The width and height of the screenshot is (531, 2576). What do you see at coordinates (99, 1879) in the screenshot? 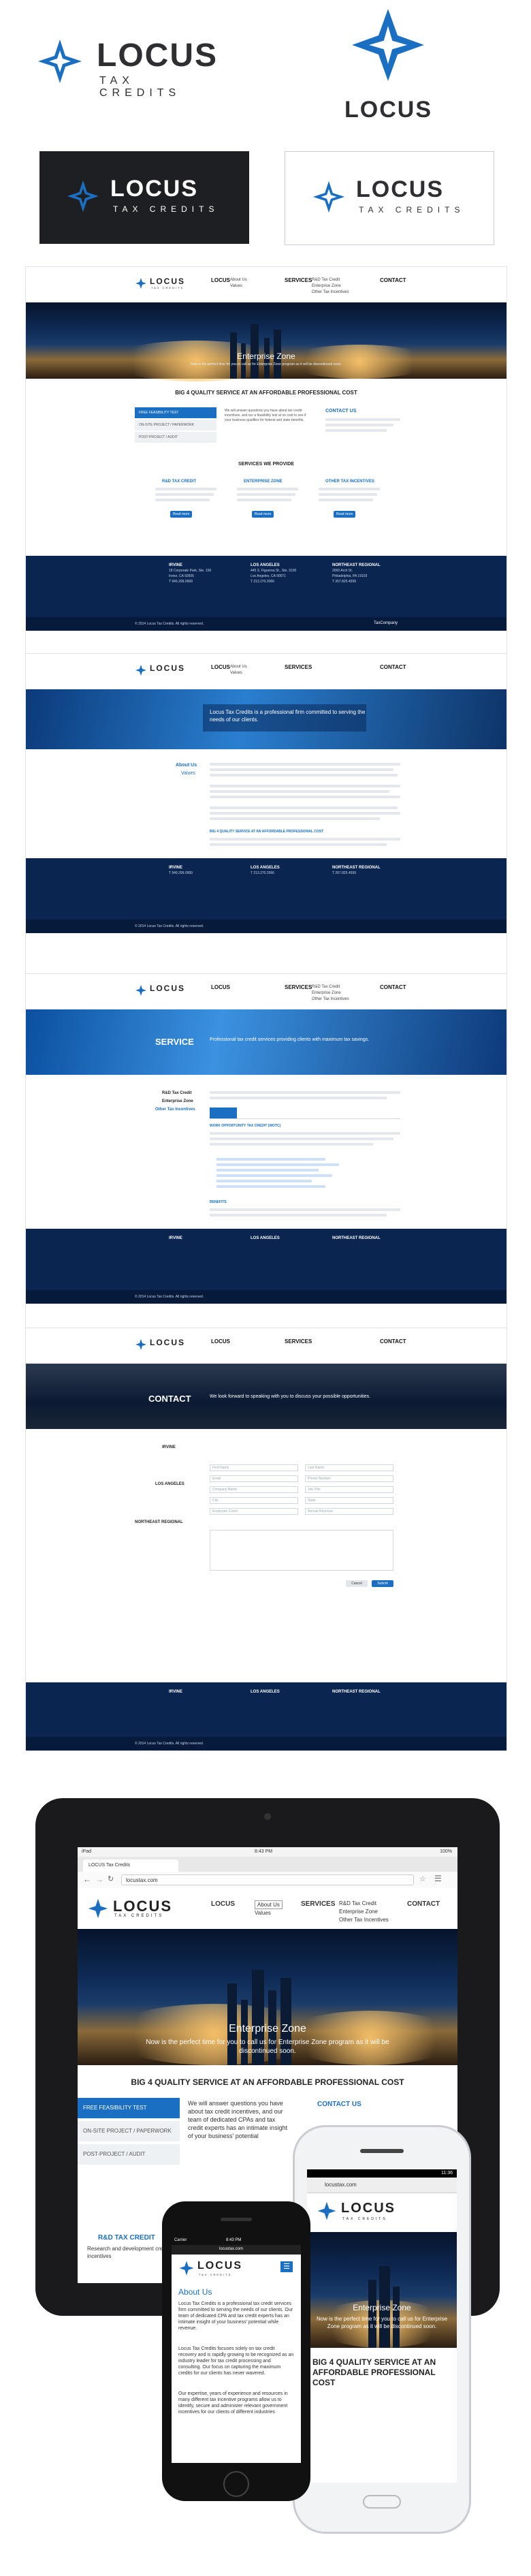
I see `forward-icon: →` at bounding box center [99, 1879].